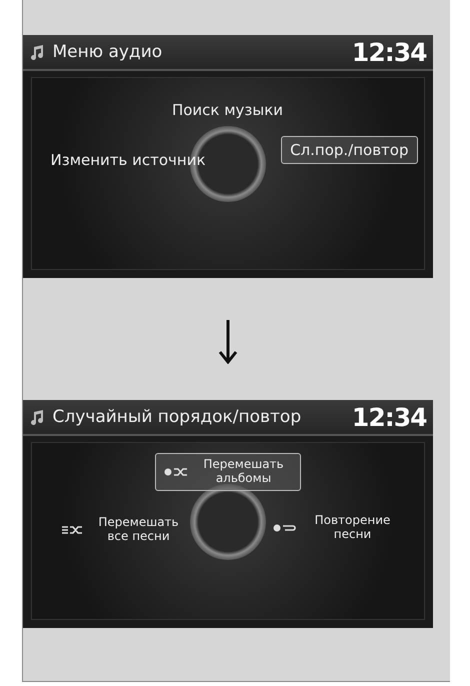  What do you see at coordinates (176, 471) in the screenshot?
I see `disc-shuffle-icon` at bounding box center [176, 471].